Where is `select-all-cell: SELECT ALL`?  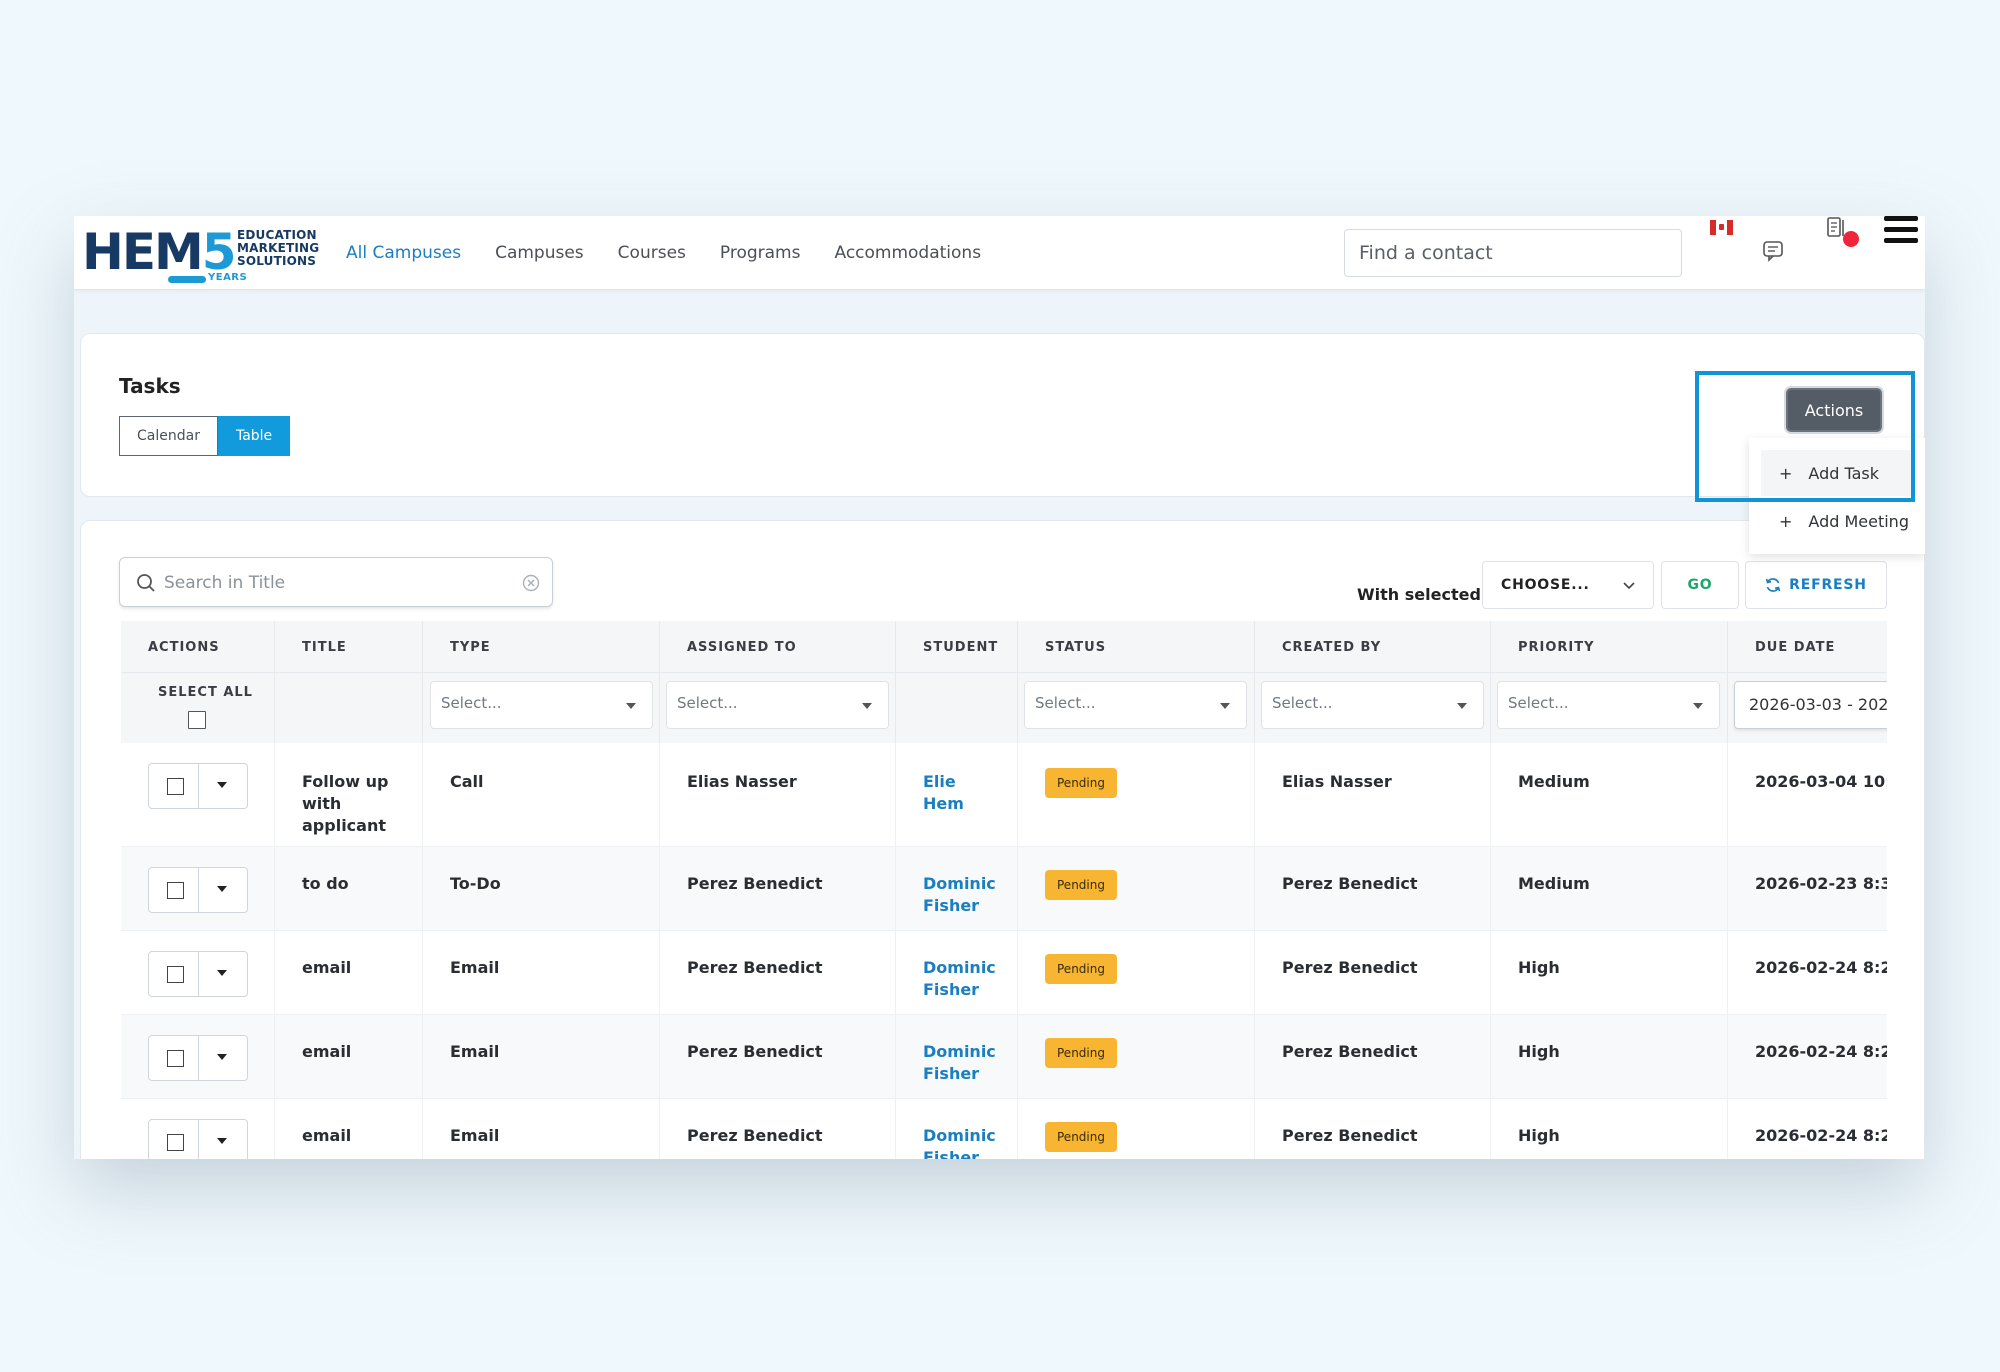
select-all-cell: SELECT ALL is located at coordinates (198, 708).